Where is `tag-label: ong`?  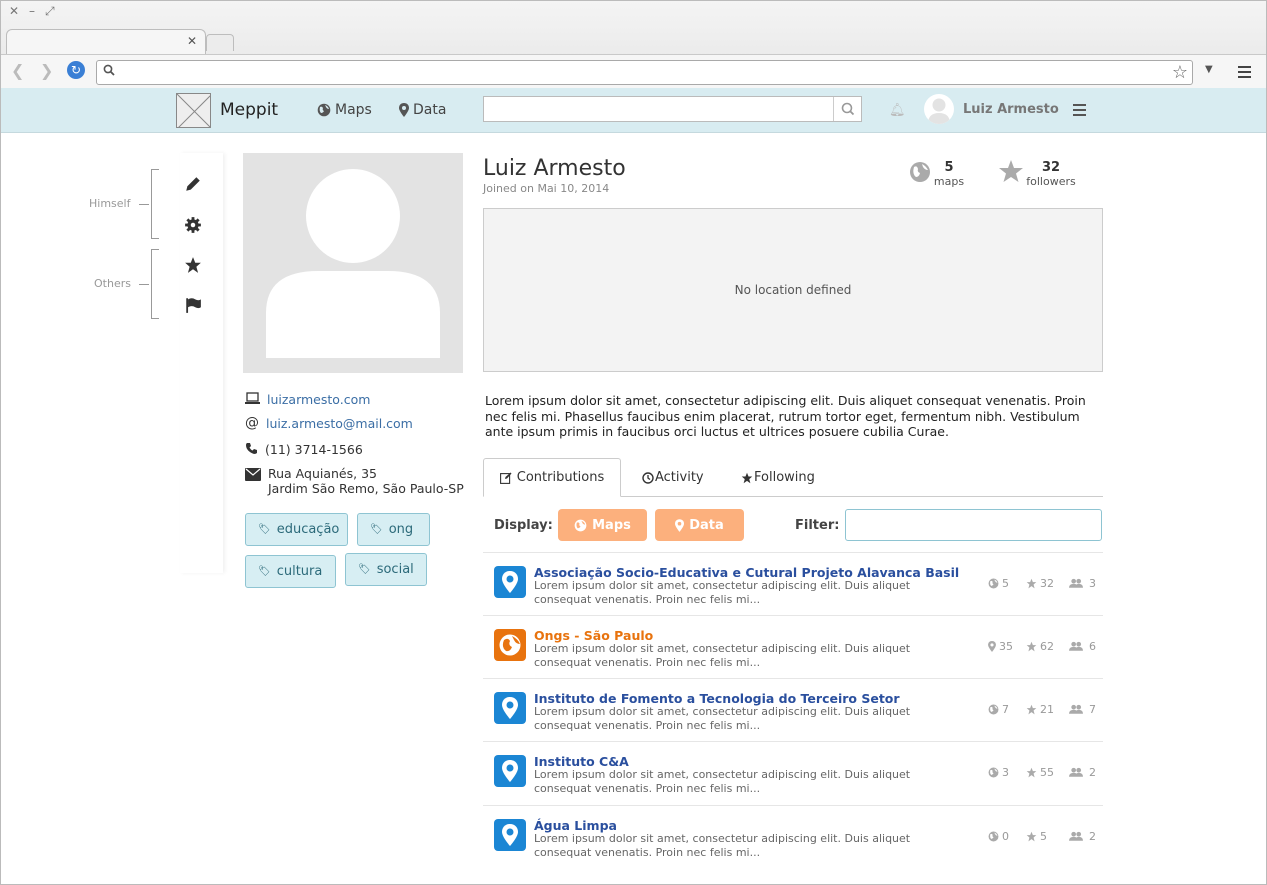
tag-label: ong is located at coordinates (401, 529).